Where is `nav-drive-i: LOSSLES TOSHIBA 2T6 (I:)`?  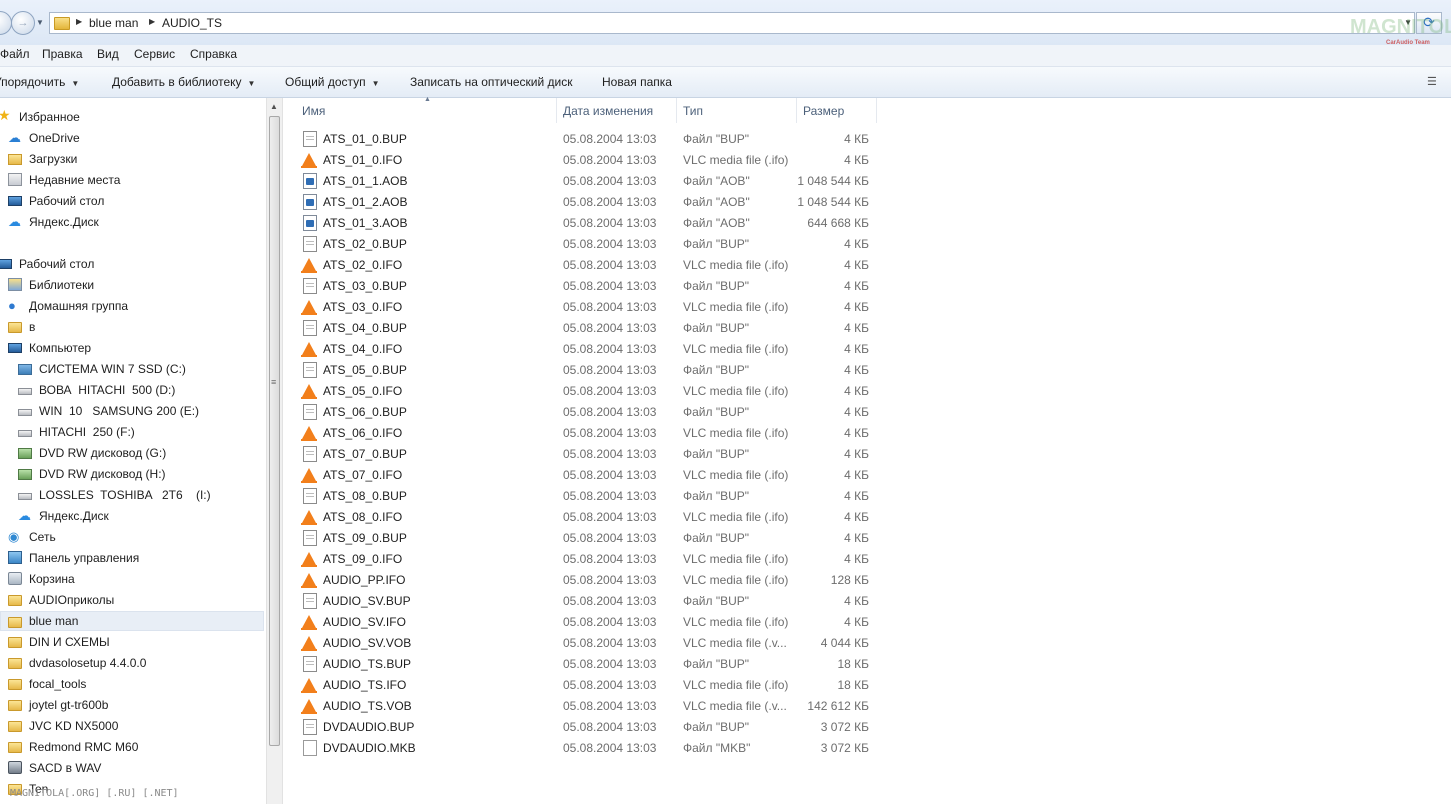 nav-drive-i: LOSSLES TOSHIBA 2T6 (I:) is located at coordinates (132, 495).